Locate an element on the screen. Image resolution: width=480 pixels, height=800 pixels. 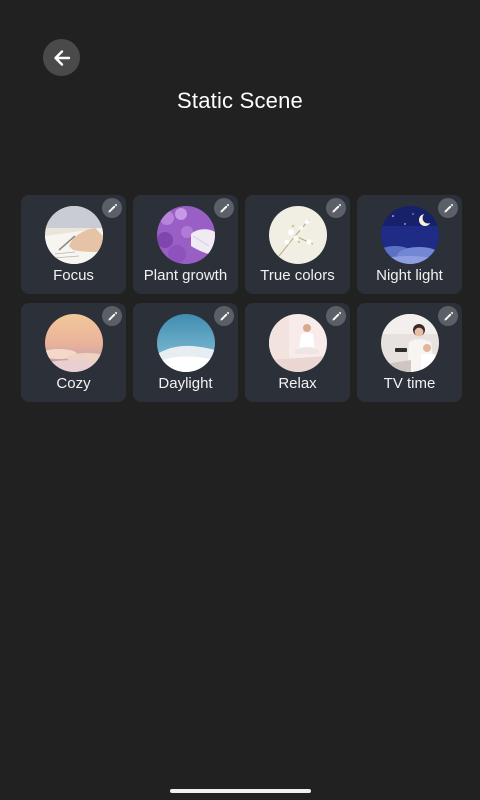
scene-card-focus: Focus is located at coordinates (73, 244).